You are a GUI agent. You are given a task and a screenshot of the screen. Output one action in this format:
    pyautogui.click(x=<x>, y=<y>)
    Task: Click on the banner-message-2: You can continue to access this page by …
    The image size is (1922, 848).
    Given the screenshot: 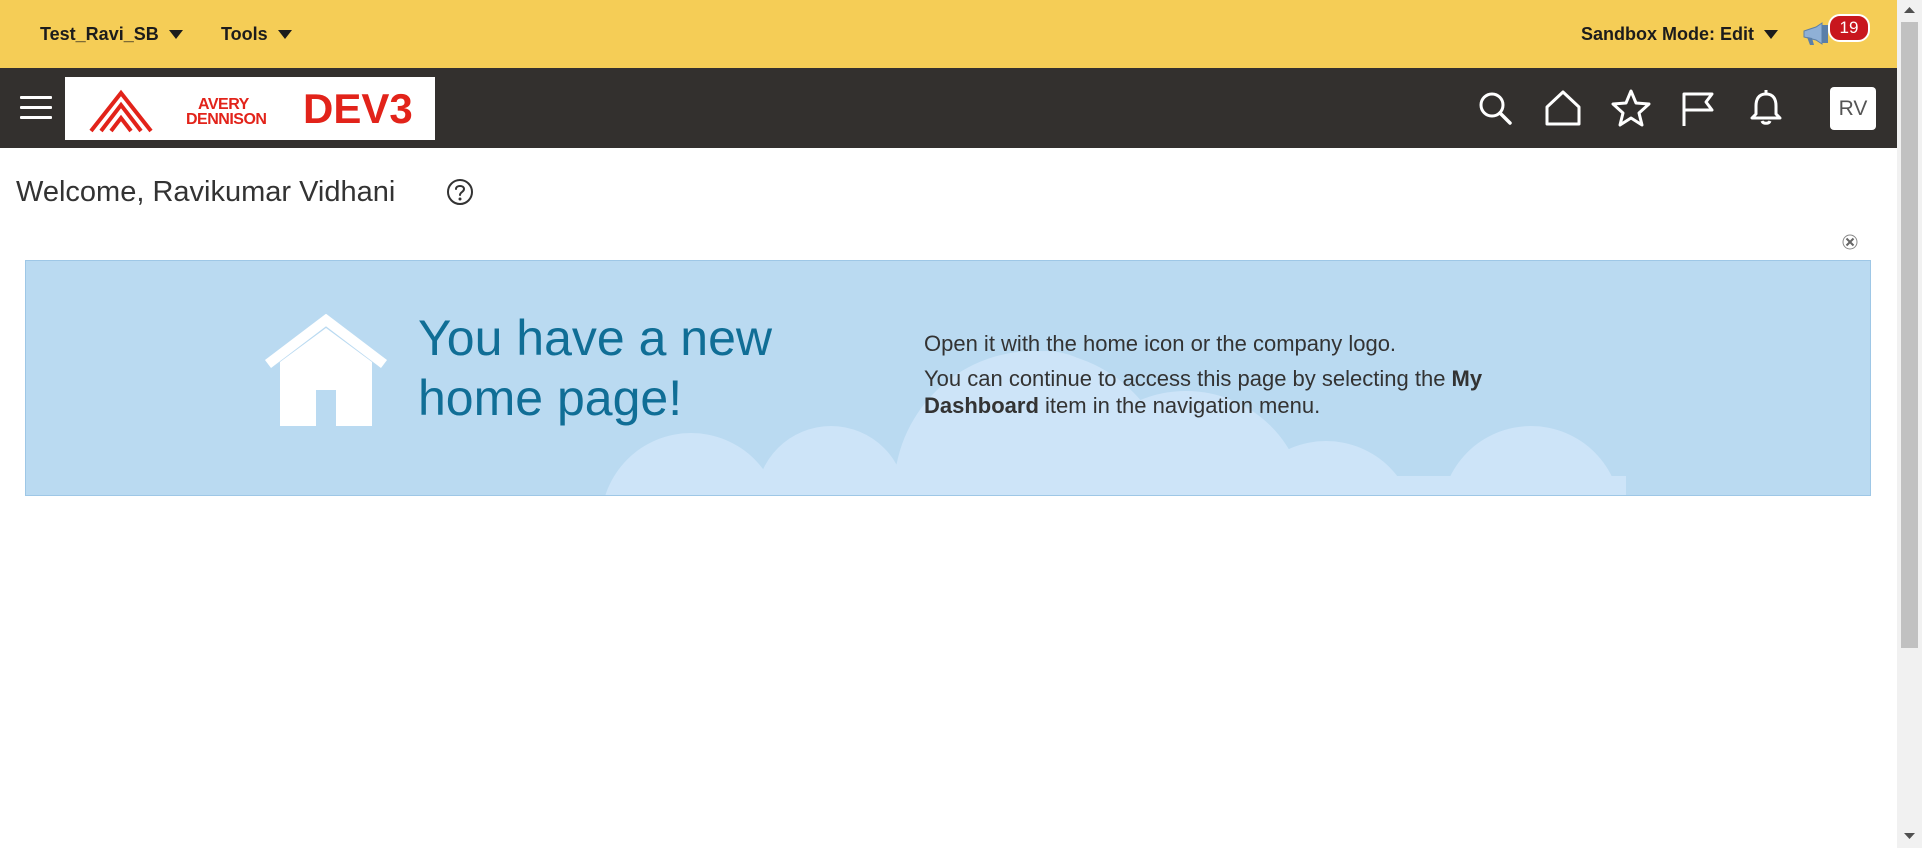 What is the action you would take?
    pyautogui.click(x=1203, y=392)
    